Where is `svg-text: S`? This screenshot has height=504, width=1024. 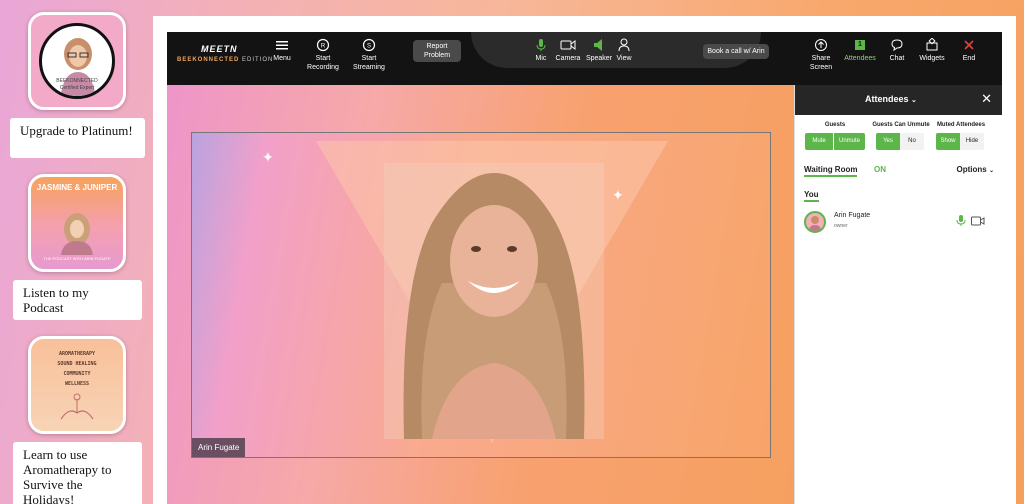 svg-text: S is located at coordinates (369, 47).